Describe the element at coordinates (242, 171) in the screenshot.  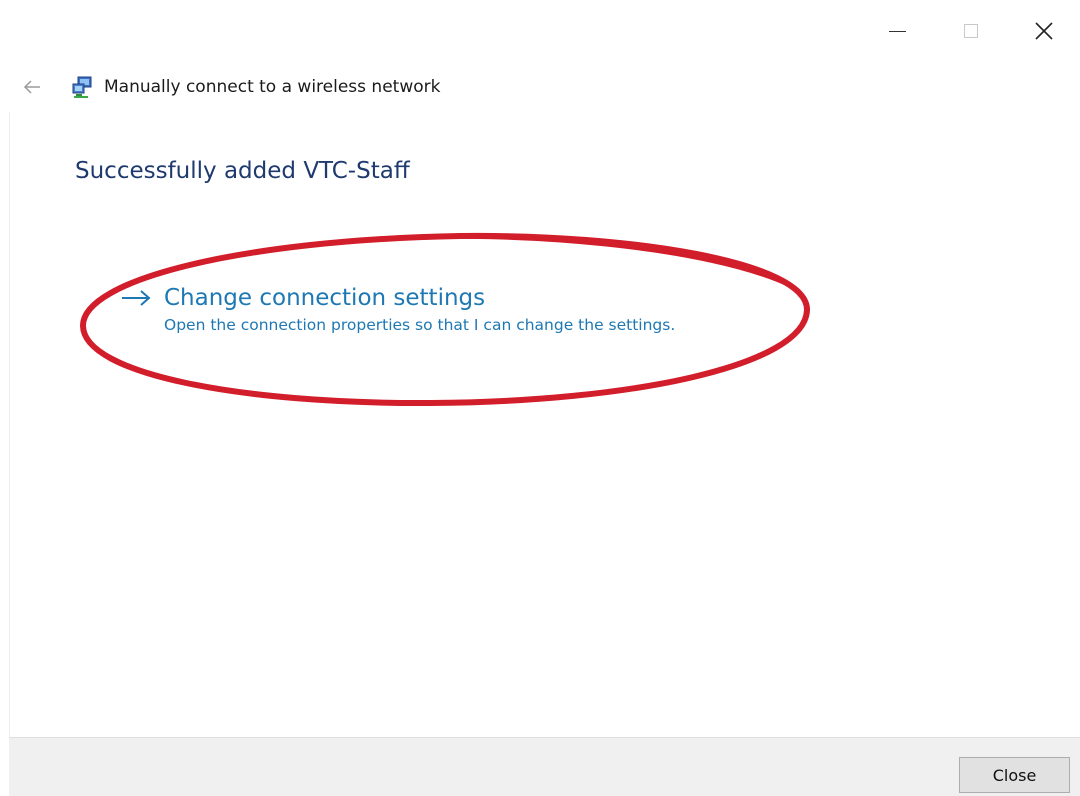
I see `success-heading: Successfully added VTC-Staff` at that location.